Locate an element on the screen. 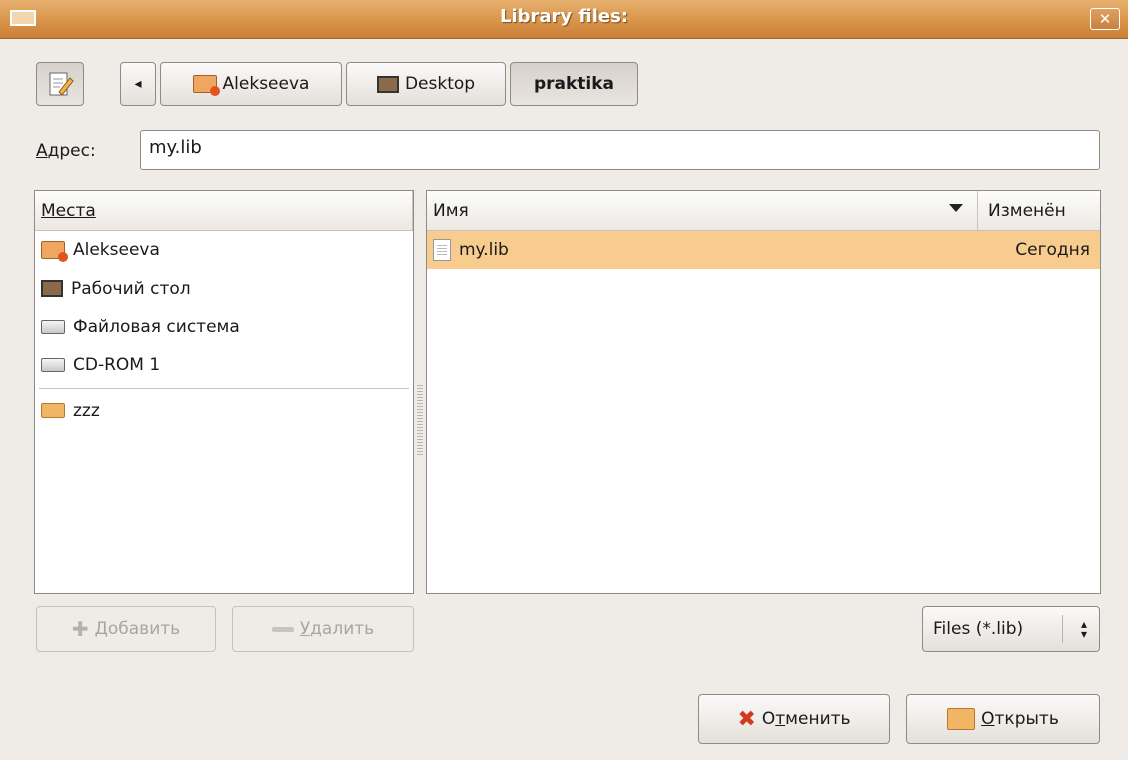 This screenshot has height=760, width=1128. type-location-toggle is located at coordinates (60, 84).